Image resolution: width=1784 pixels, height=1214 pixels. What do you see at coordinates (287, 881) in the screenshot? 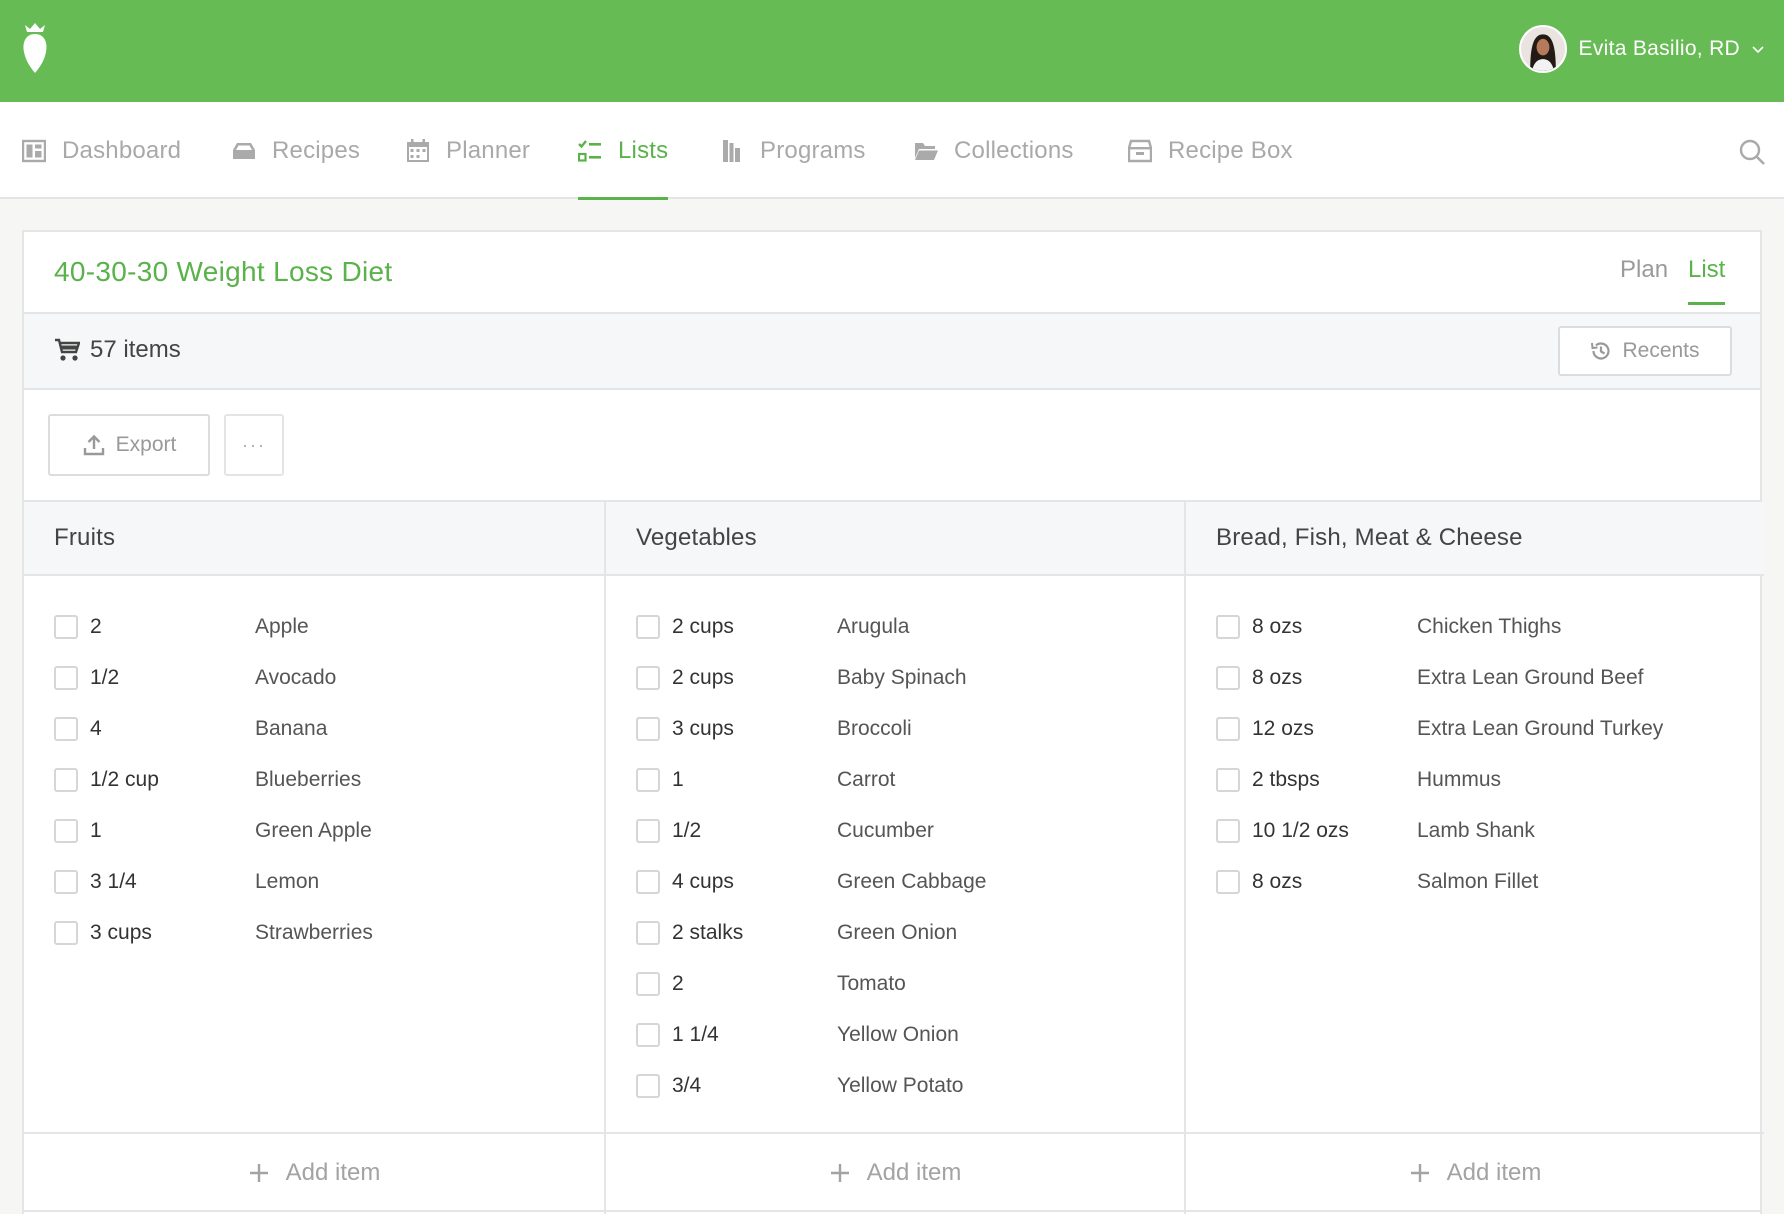
I see `item-name: Lemon` at bounding box center [287, 881].